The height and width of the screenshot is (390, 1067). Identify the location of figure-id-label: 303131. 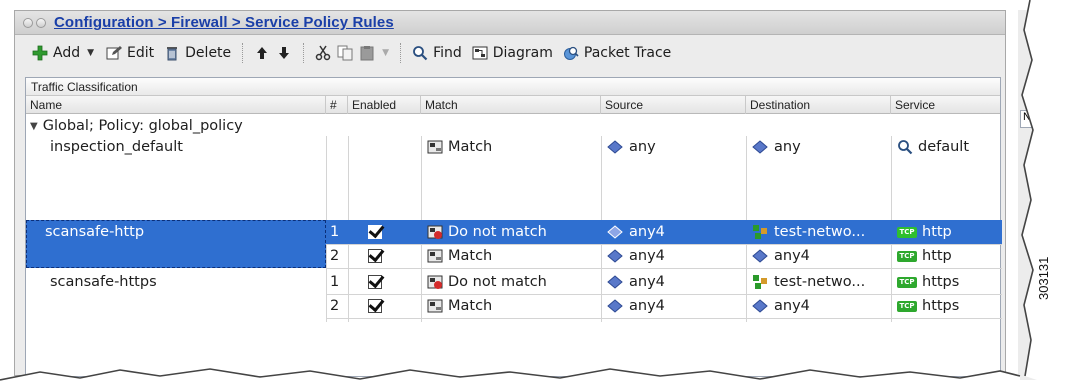
(1043, 278).